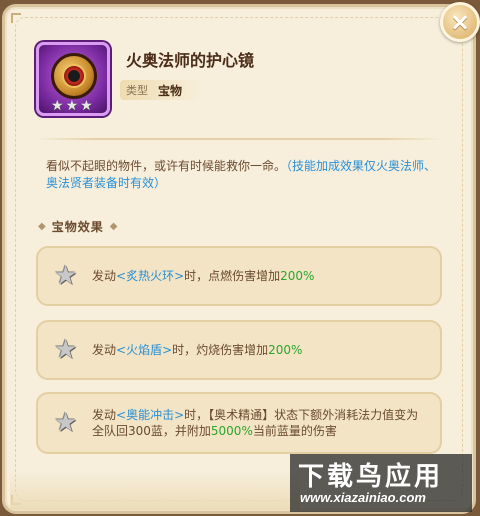 The height and width of the screenshot is (516, 480). I want to click on protective-mirror-icon, so click(74, 76).